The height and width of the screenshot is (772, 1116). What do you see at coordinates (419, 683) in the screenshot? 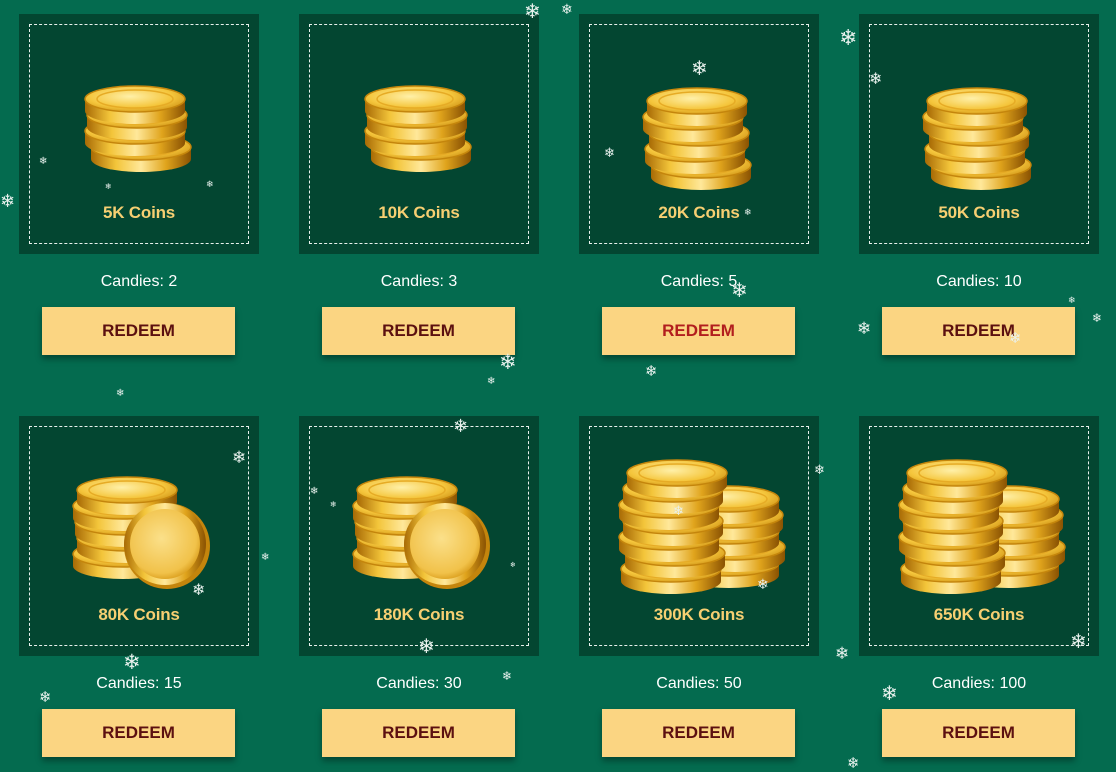
I see `offer-price: Candies: 30` at bounding box center [419, 683].